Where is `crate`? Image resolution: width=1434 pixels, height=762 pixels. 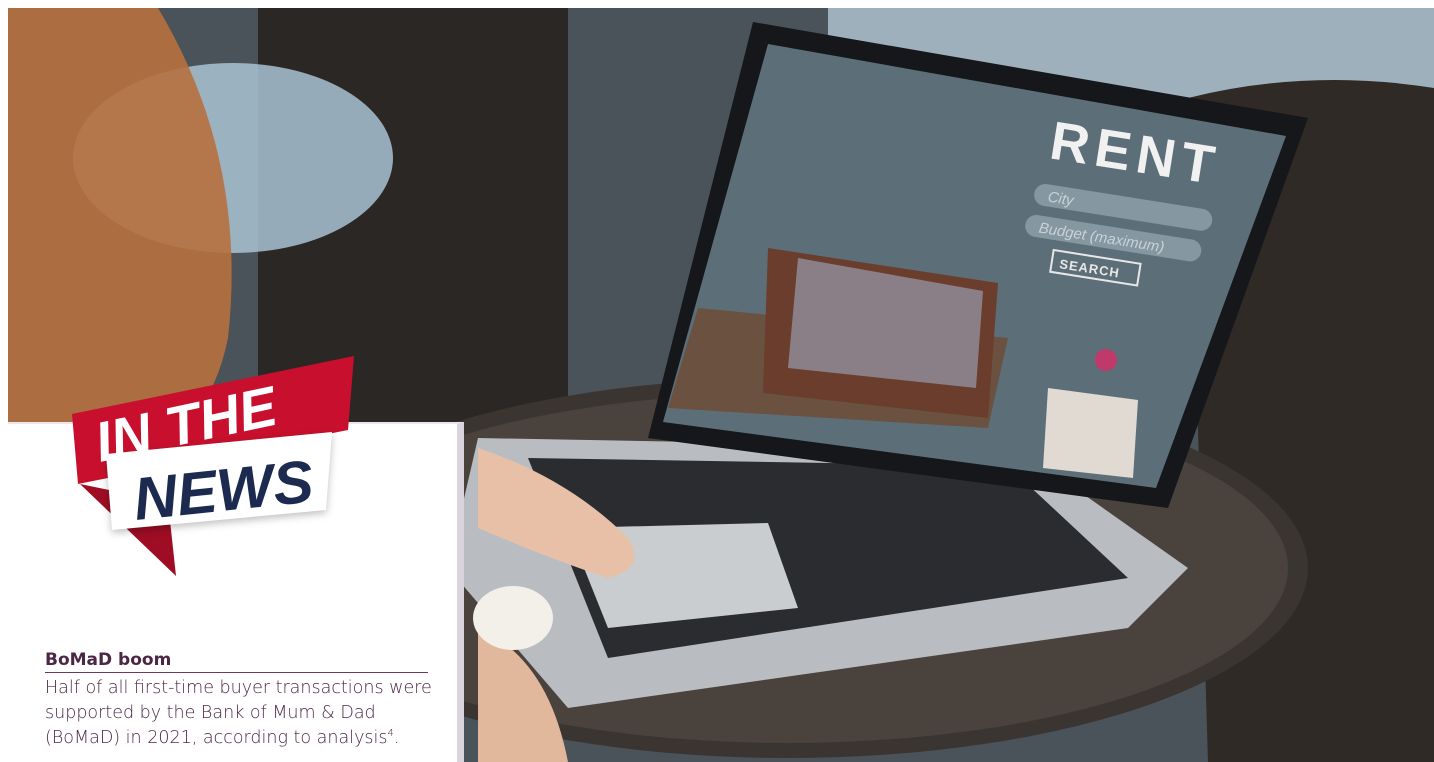
crate is located at coordinates (1090, 433).